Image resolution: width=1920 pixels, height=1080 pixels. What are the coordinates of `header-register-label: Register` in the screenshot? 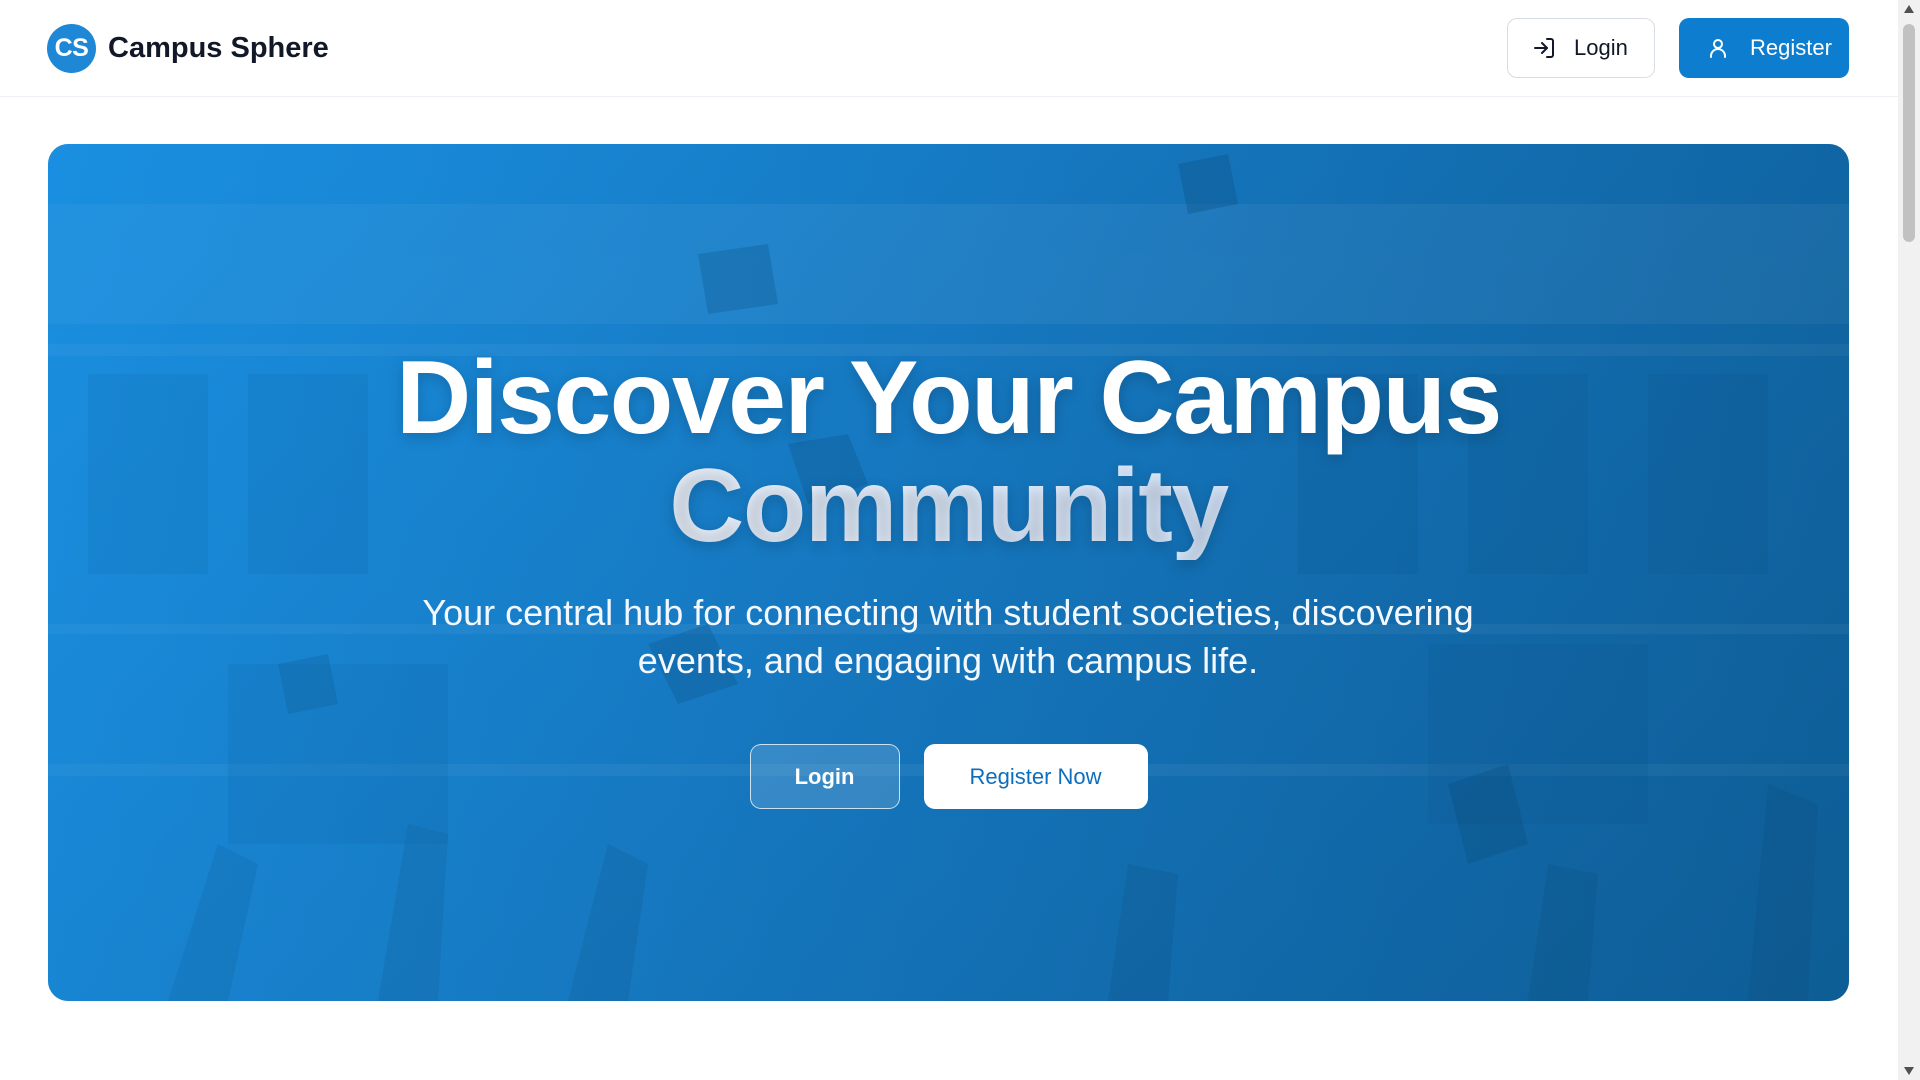 It's located at (1791, 47).